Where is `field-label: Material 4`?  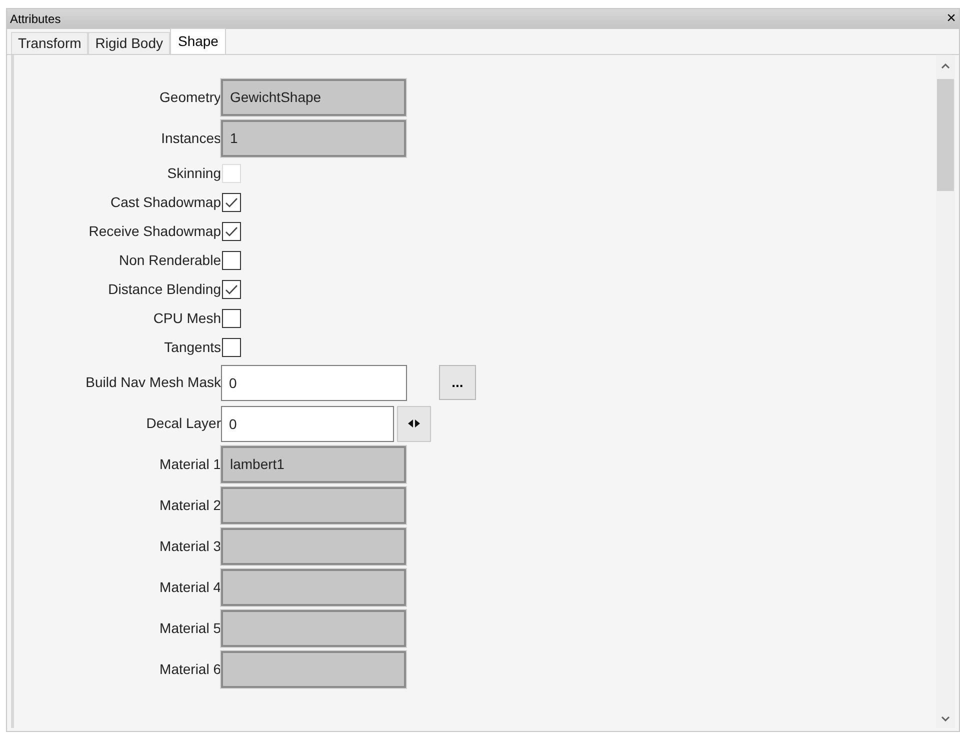
field-label: Material 4 is located at coordinates (189, 587).